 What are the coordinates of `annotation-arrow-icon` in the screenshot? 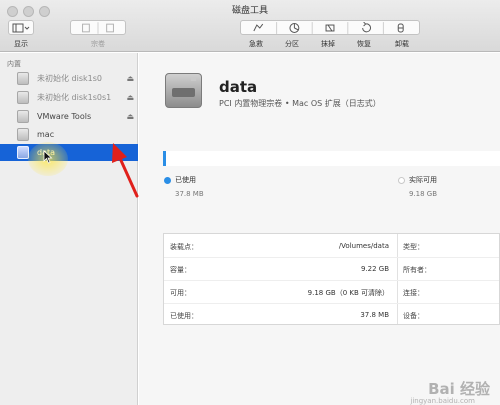 It's located at (125, 170).